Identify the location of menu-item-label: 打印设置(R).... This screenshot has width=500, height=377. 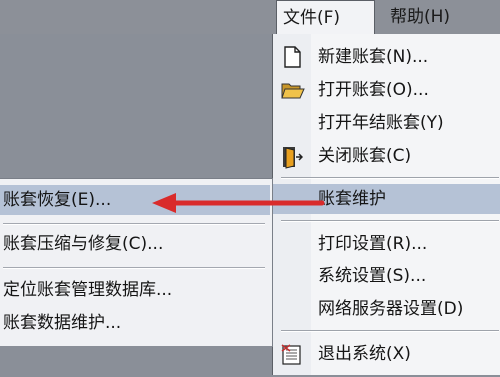
(373, 244).